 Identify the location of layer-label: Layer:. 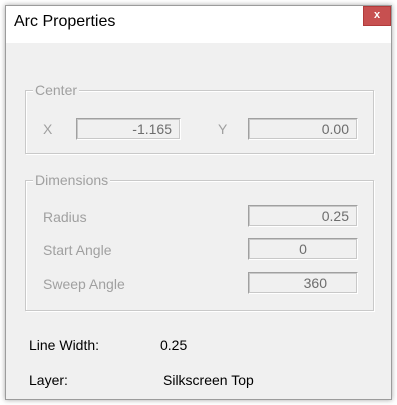
(48, 380).